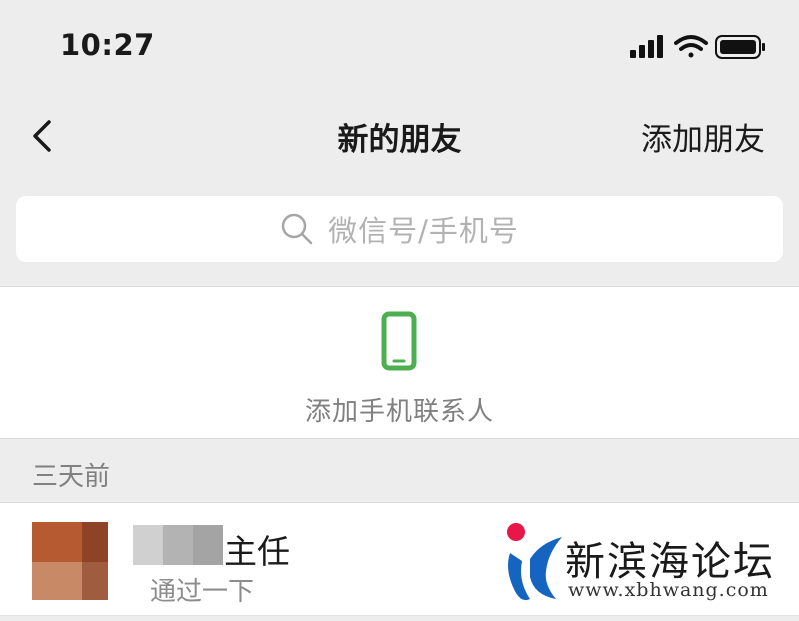 This screenshot has width=799, height=621. I want to click on wifi-icon, so click(691, 46).